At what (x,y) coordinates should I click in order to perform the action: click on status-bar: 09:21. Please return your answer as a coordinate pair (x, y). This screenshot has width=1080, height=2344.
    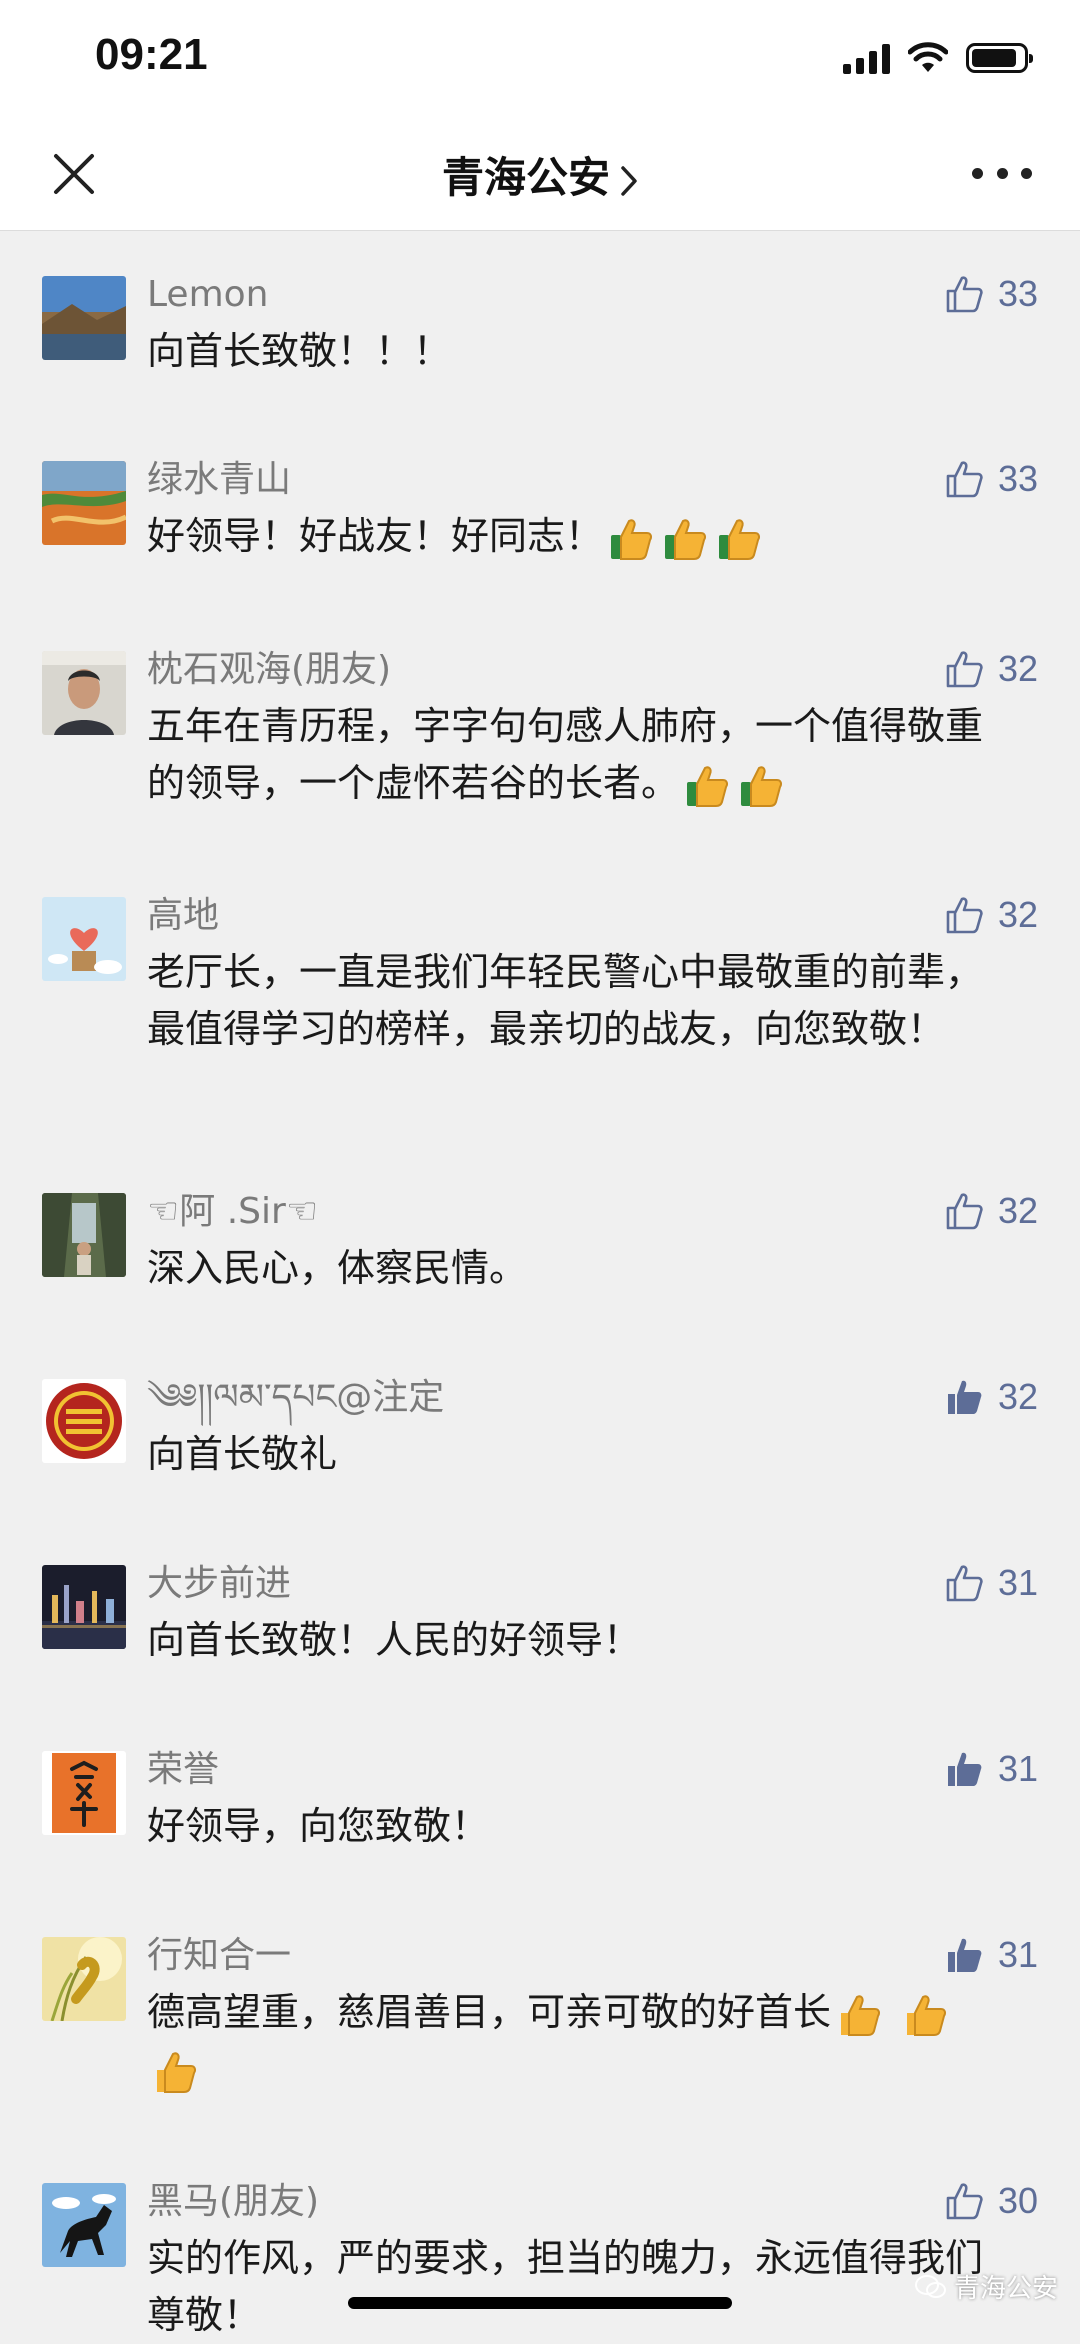
    Looking at the image, I should click on (540, 60).